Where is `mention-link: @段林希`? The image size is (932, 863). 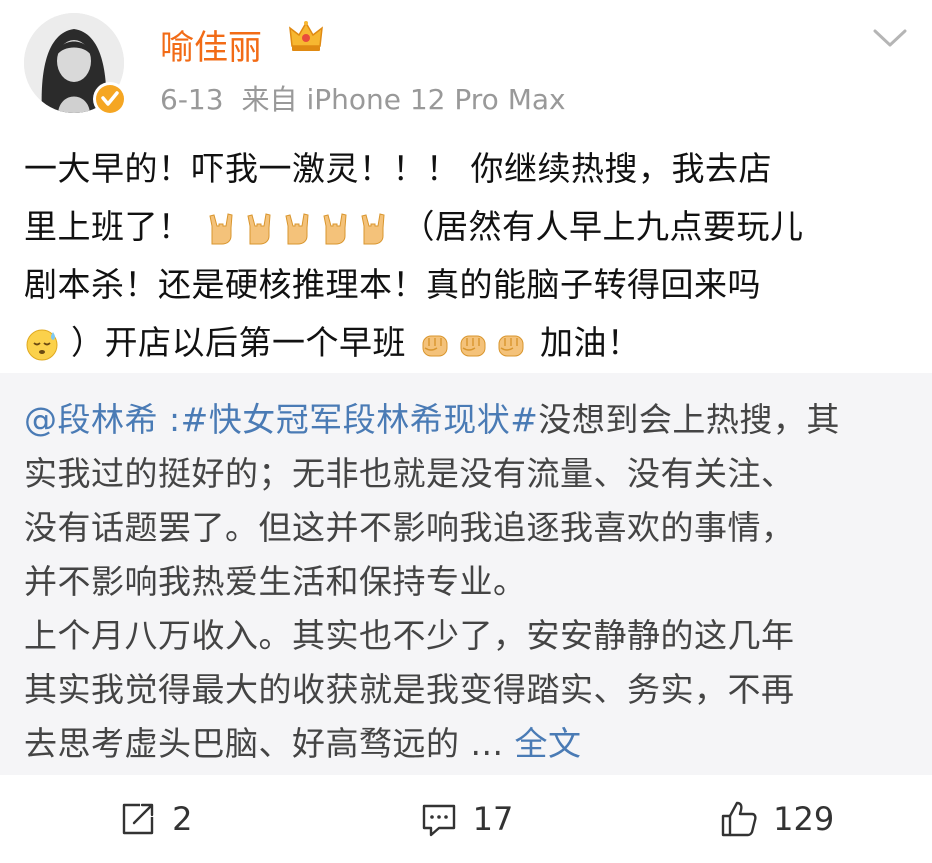
mention-link: @段林希 is located at coordinates (91, 419).